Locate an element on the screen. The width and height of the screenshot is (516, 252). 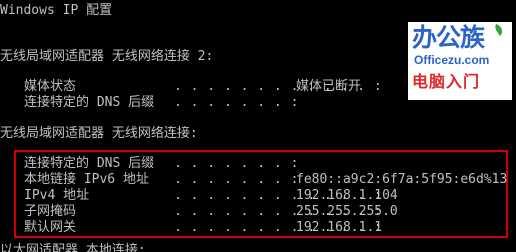
adapter1-header: 无线局域网适配器 无线网络连接: is located at coordinates (99, 133).